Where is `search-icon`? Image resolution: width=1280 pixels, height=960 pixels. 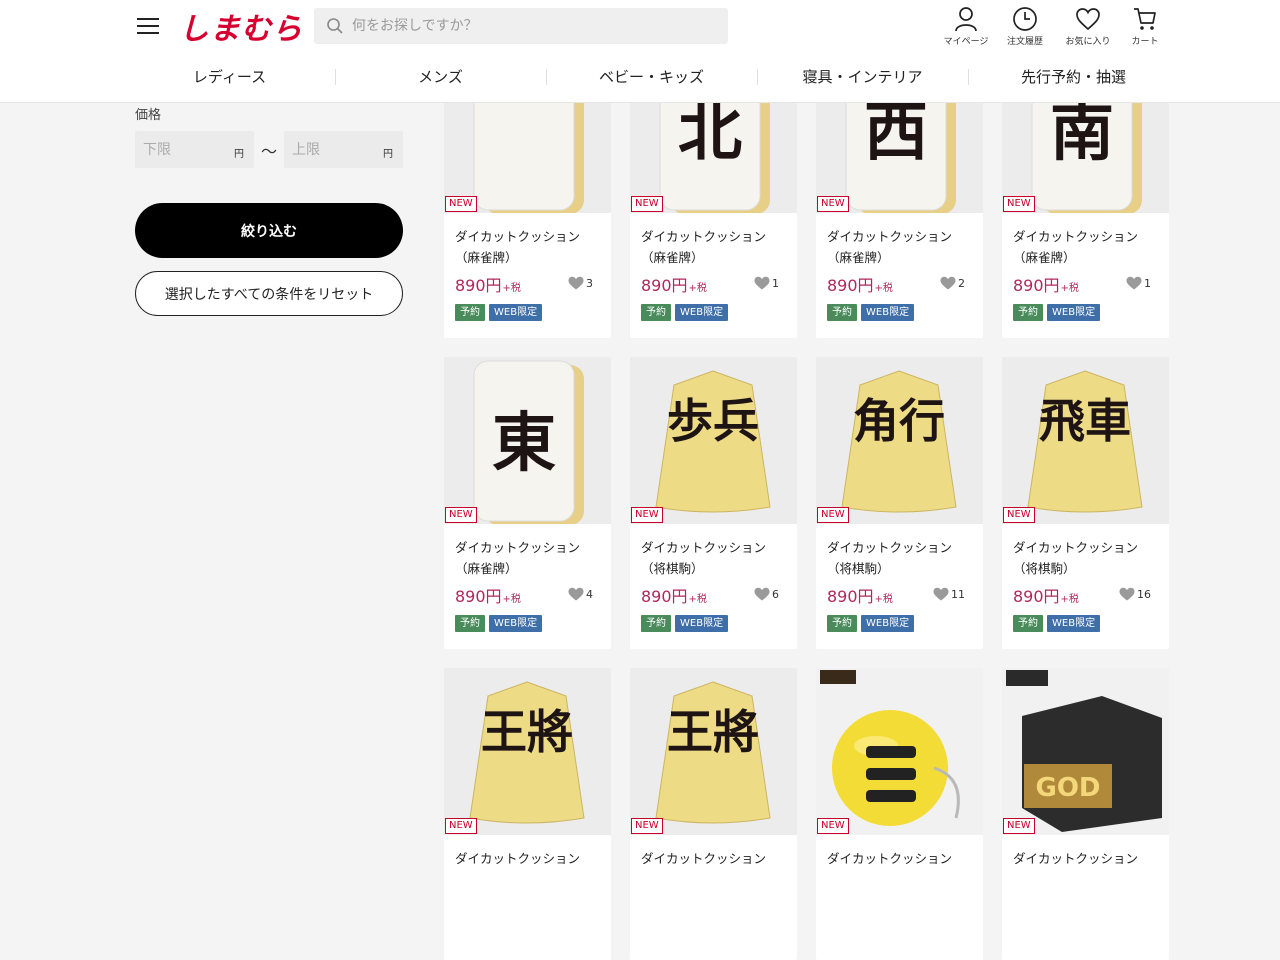 search-icon is located at coordinates (335, 26).